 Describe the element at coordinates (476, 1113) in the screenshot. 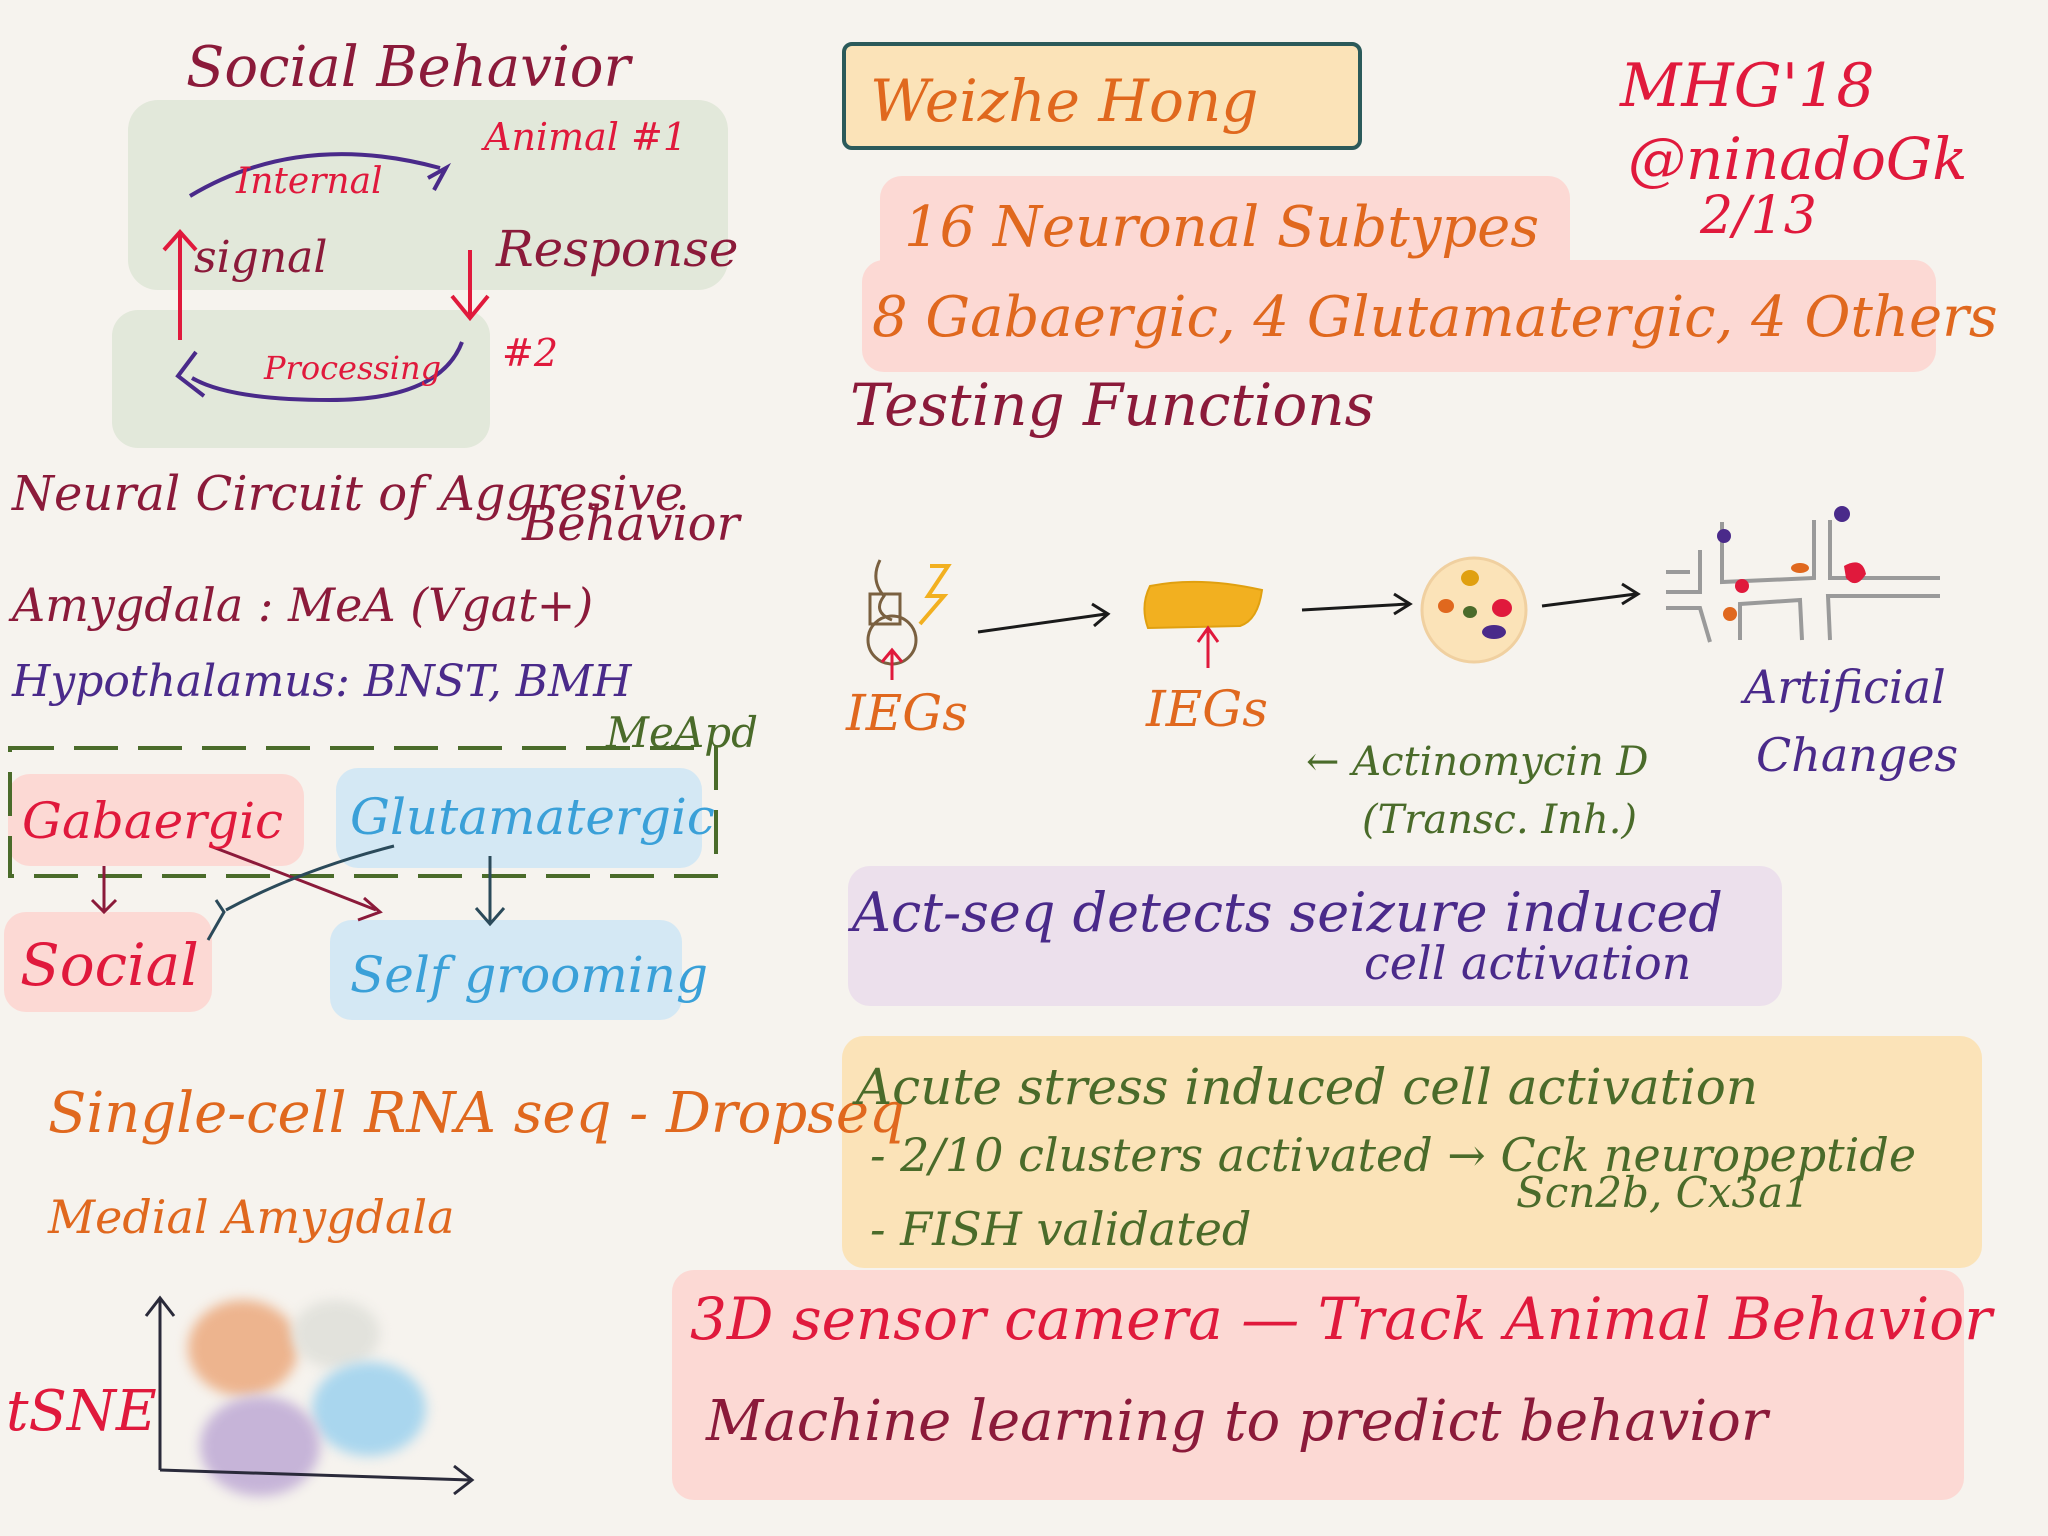

I see `scrna-line1: Single-cell RNA seq - Dropseq` at that location.